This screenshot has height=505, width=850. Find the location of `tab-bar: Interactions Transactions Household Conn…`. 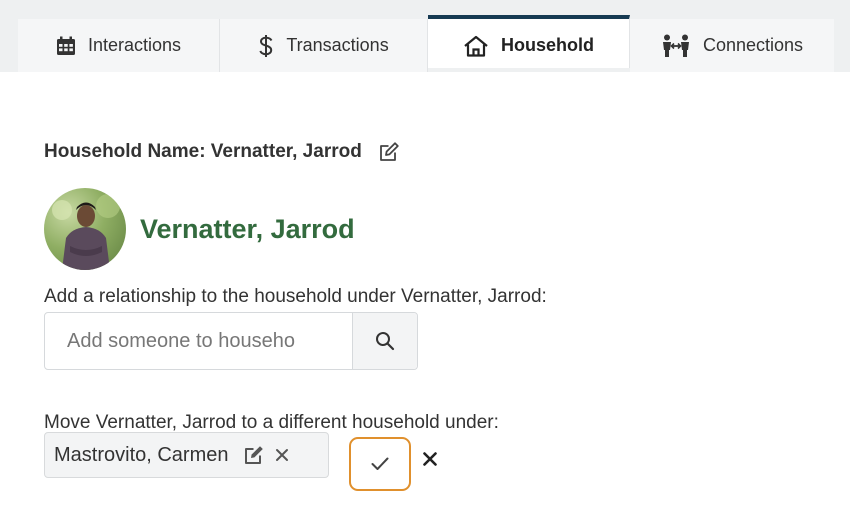

tab-bar: Interactions Transactions Household Conn… is located at coordinates (425, 36).